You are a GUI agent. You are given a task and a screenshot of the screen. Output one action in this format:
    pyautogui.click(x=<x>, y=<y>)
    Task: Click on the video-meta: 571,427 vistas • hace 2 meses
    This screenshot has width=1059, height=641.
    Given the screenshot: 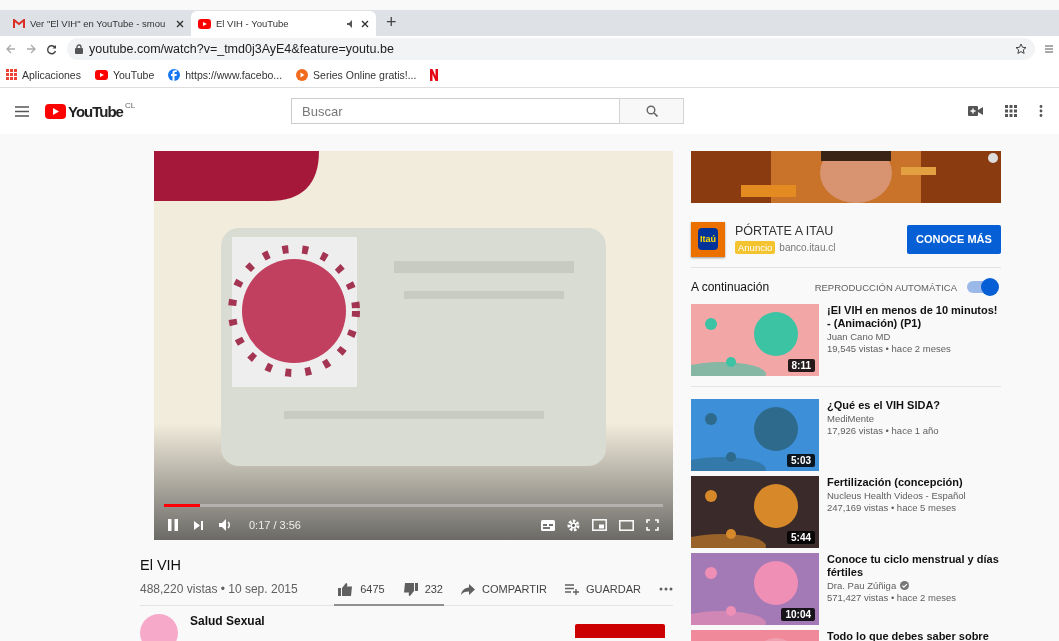 What is the action you would take?
    pyautogui.click(x=892, y=597)
    